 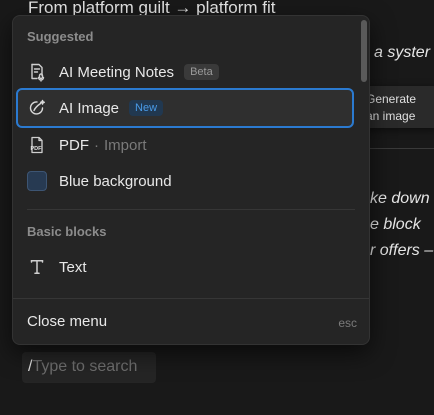 What do you see at coordinates (74, 145) in the screenshot?
I see `menu-item-label: PDF` at bounding box center [74, 145].